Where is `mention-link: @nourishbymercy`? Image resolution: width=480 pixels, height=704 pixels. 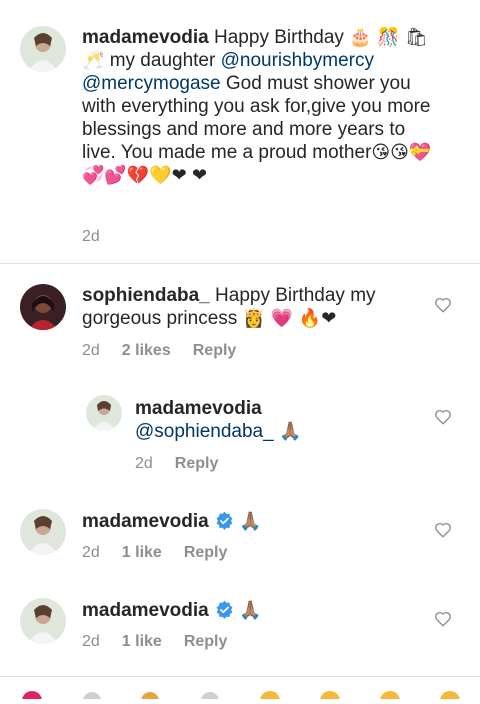 mention-link: @nourishbymercy is located at coordinates (297, 60).